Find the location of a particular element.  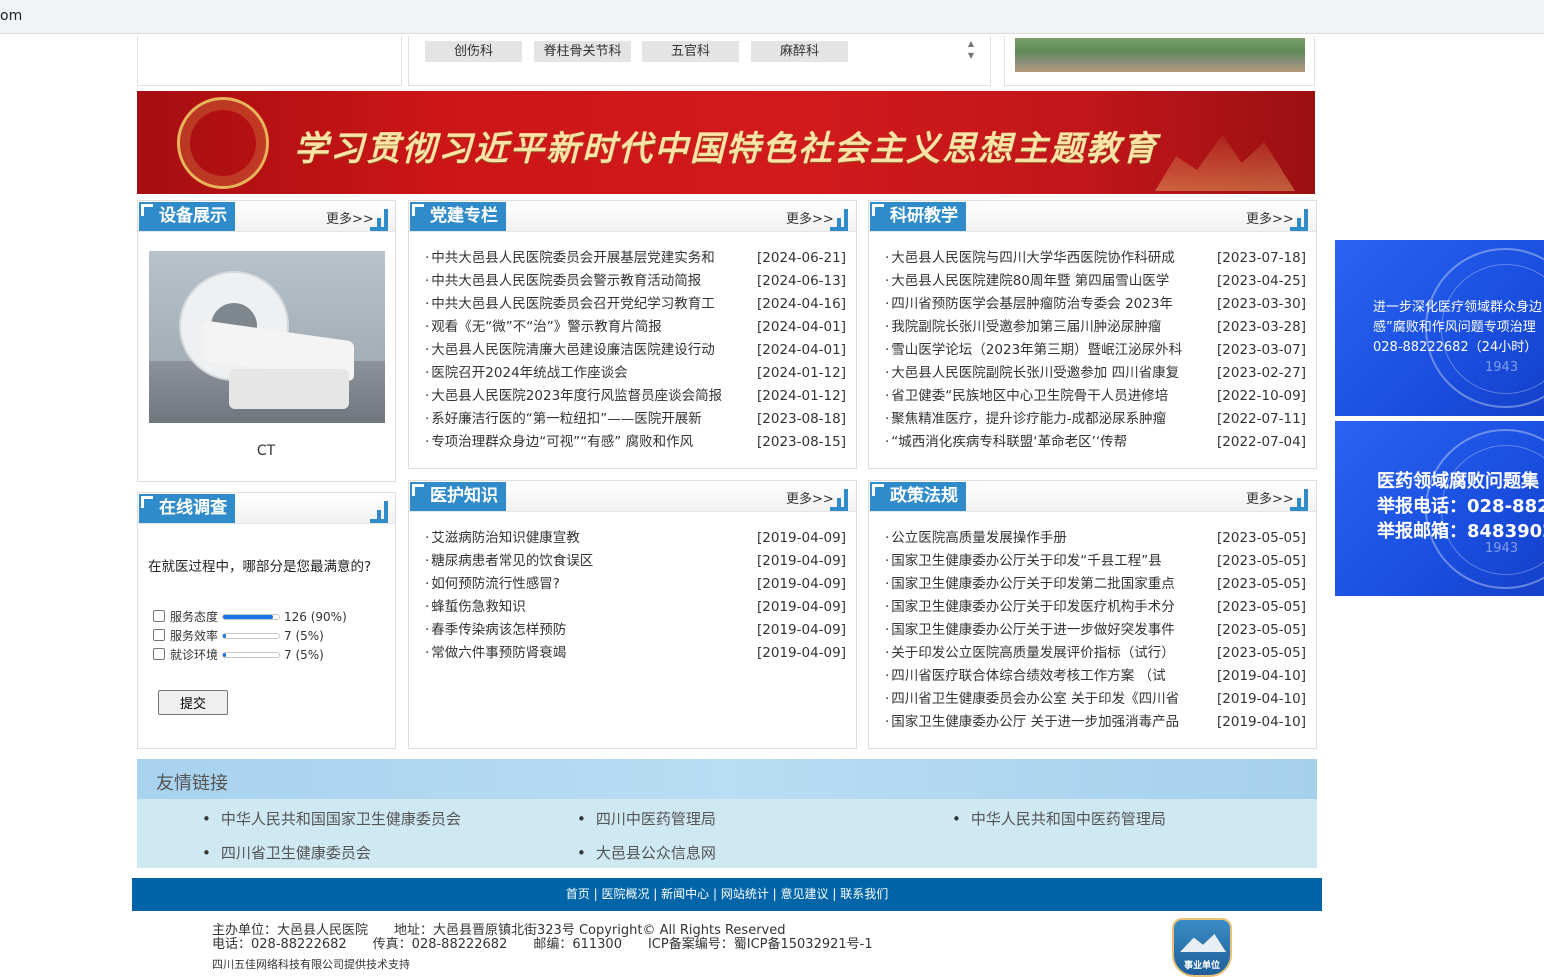

news-row: 中共大邑县人民医院委员会警示教育活动简报[2024-06-13] is located at coordinates (635, 281).